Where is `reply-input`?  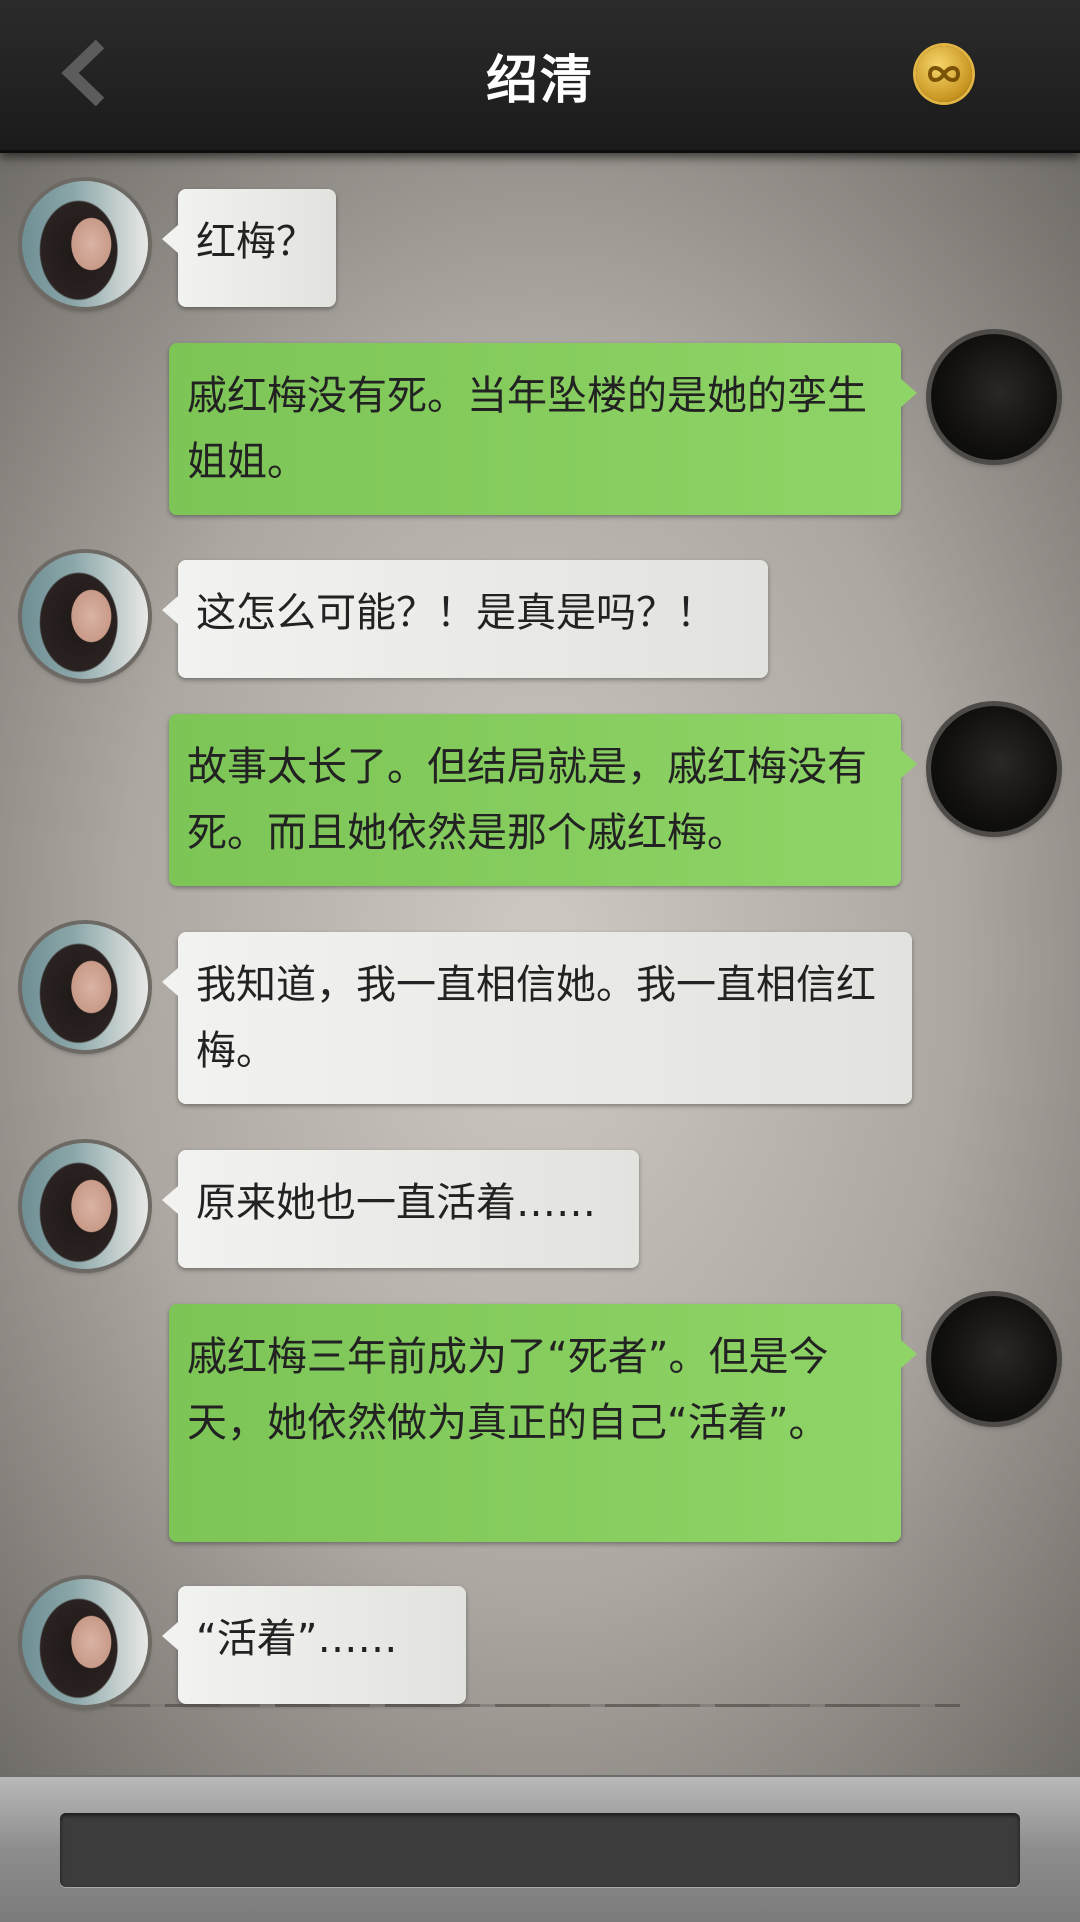
reply-input is located at coordinates (540, 1850).